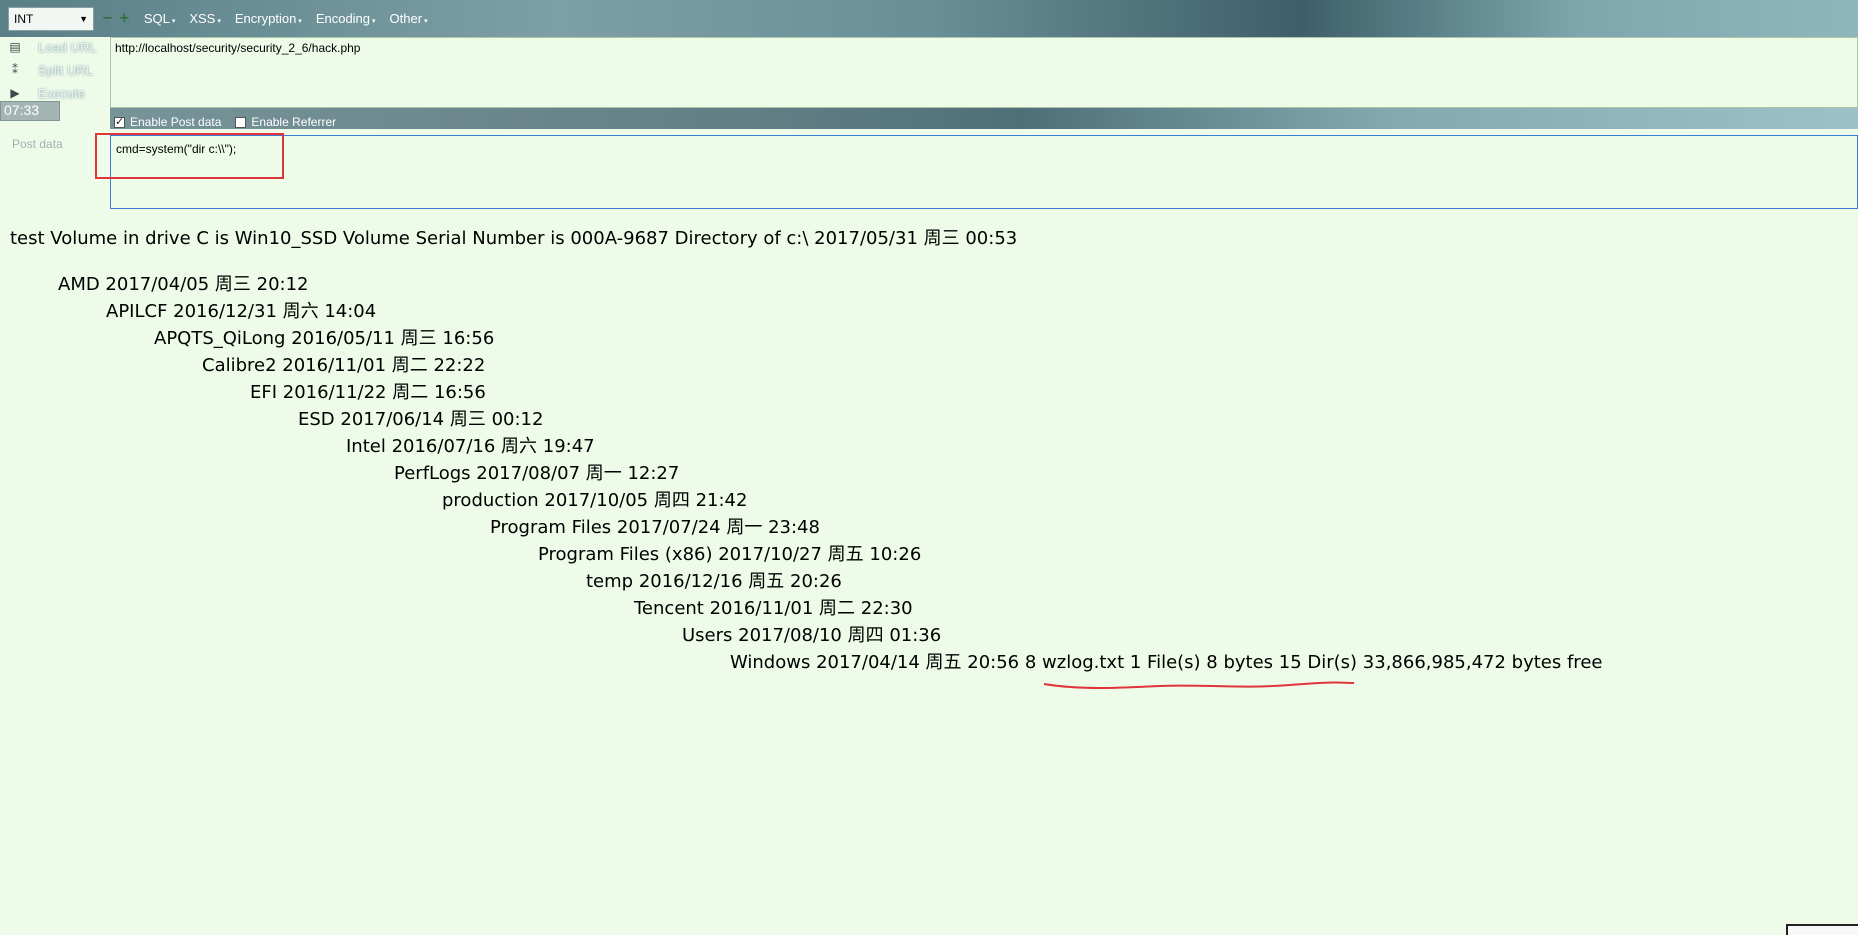 This screenshot has width=1858, height=935. Describe the element at coordinates (24, 18) in the screenshot. I see `type-select-value: INT` at that location.